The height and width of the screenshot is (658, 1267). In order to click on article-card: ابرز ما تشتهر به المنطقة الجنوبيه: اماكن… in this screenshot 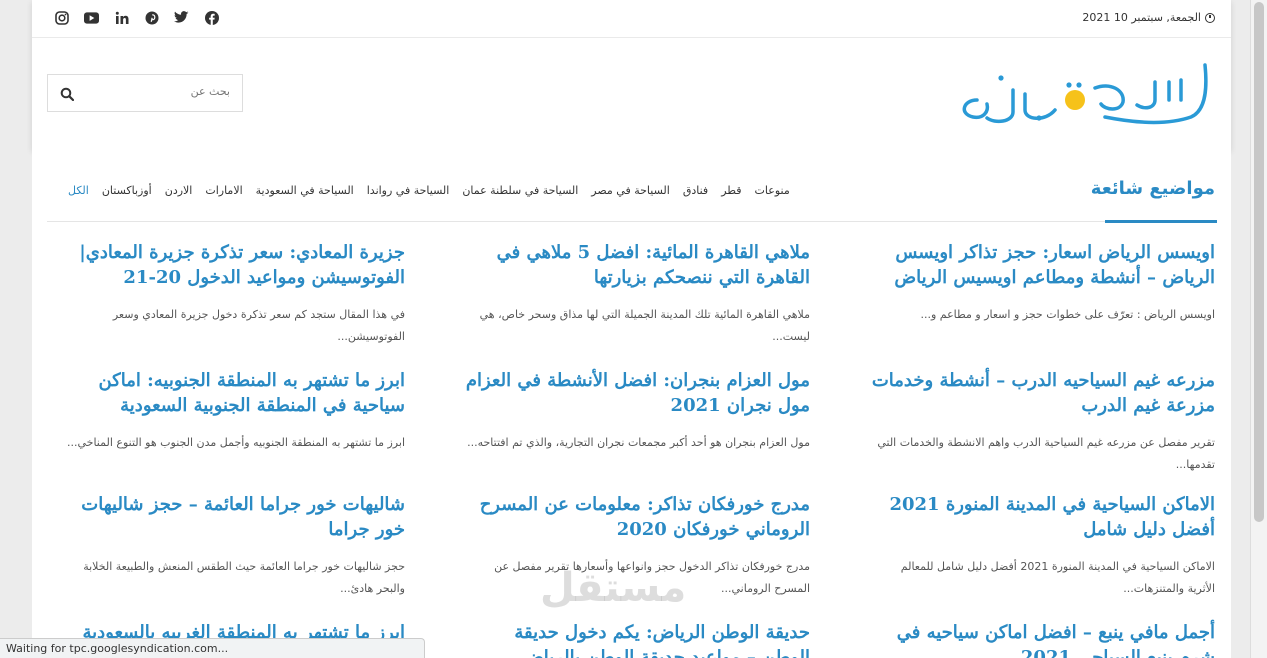, I will do `click(232, 411)`.